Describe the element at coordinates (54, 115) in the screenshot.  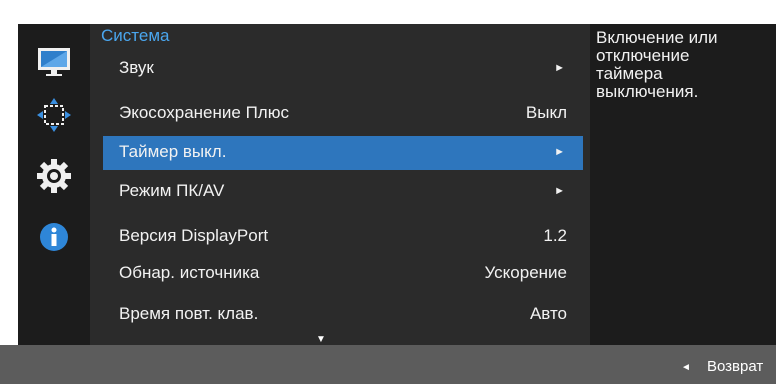
I see `position-icon` at that location.